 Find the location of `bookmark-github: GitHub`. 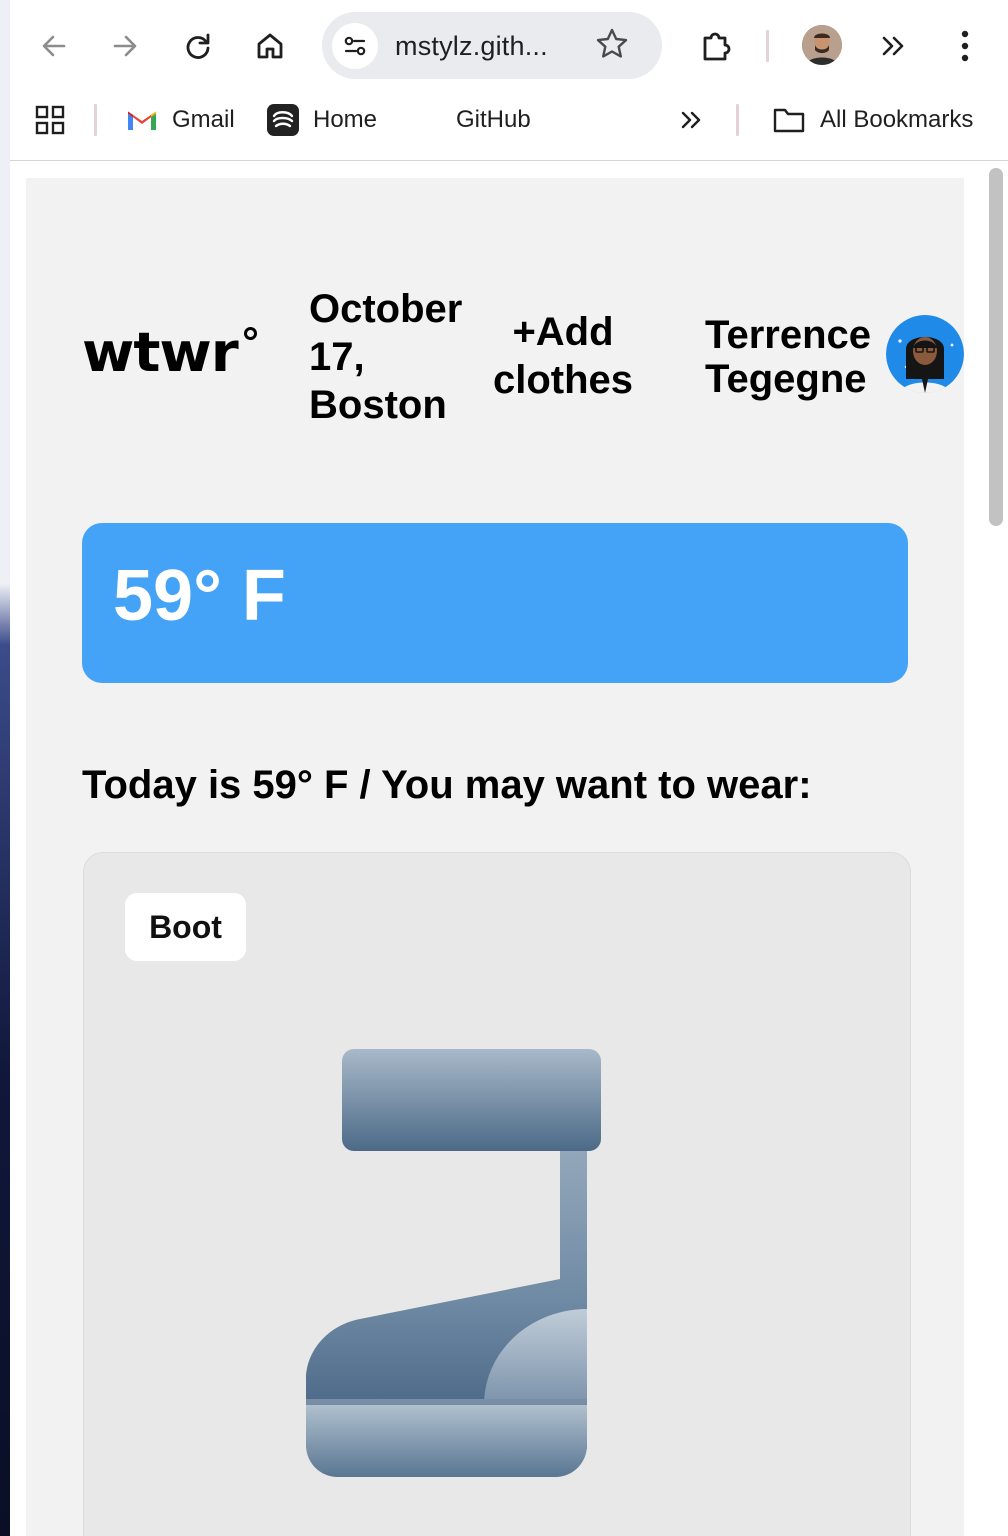

bookmark-github: GitHub is located at coordinates (493, 120).